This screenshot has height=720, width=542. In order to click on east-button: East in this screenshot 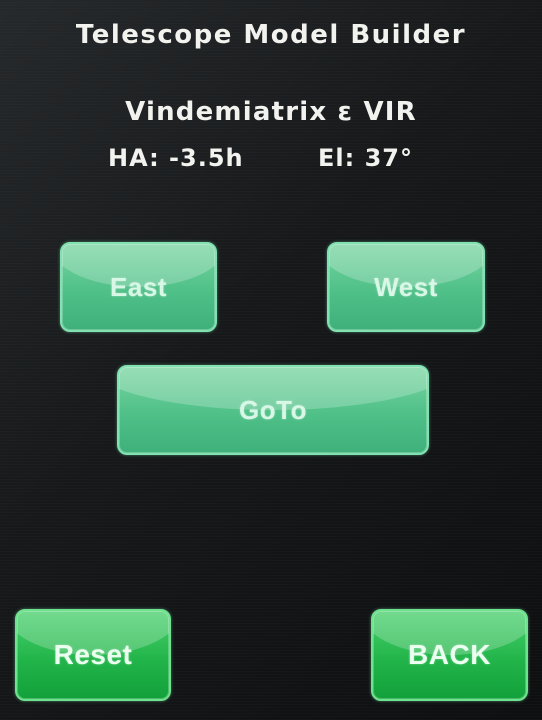, I will do `click(138, 287)`.